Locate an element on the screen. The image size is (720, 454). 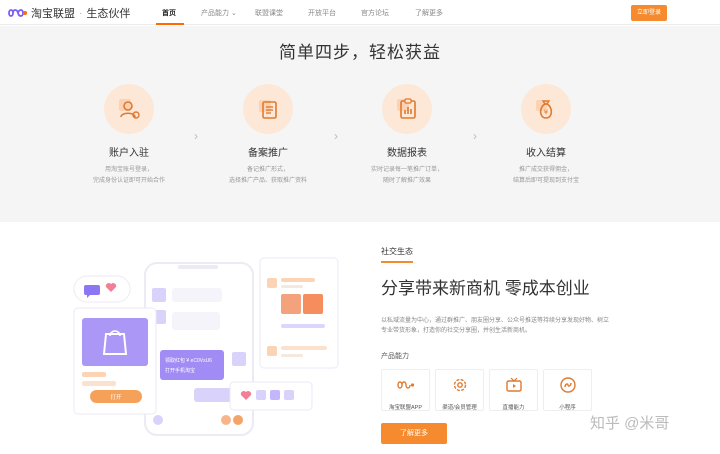
nav-item-home: 首页 is located at coordinates (169, 13).